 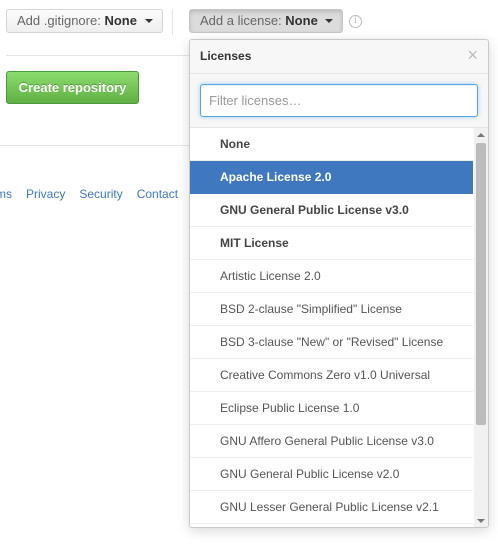 What do you see at coordinates (331, 408) in the screenshot?
I see `license-option: Eclipse Public License 1.0` at bounding box center [331, 408].